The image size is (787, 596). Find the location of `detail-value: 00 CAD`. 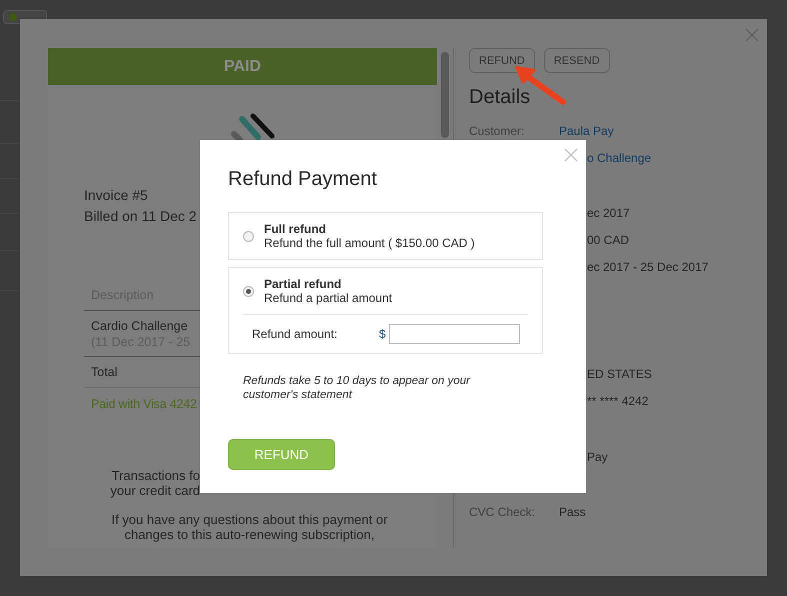

detail-value: 00 CAD is located at coordinates (608, 239).